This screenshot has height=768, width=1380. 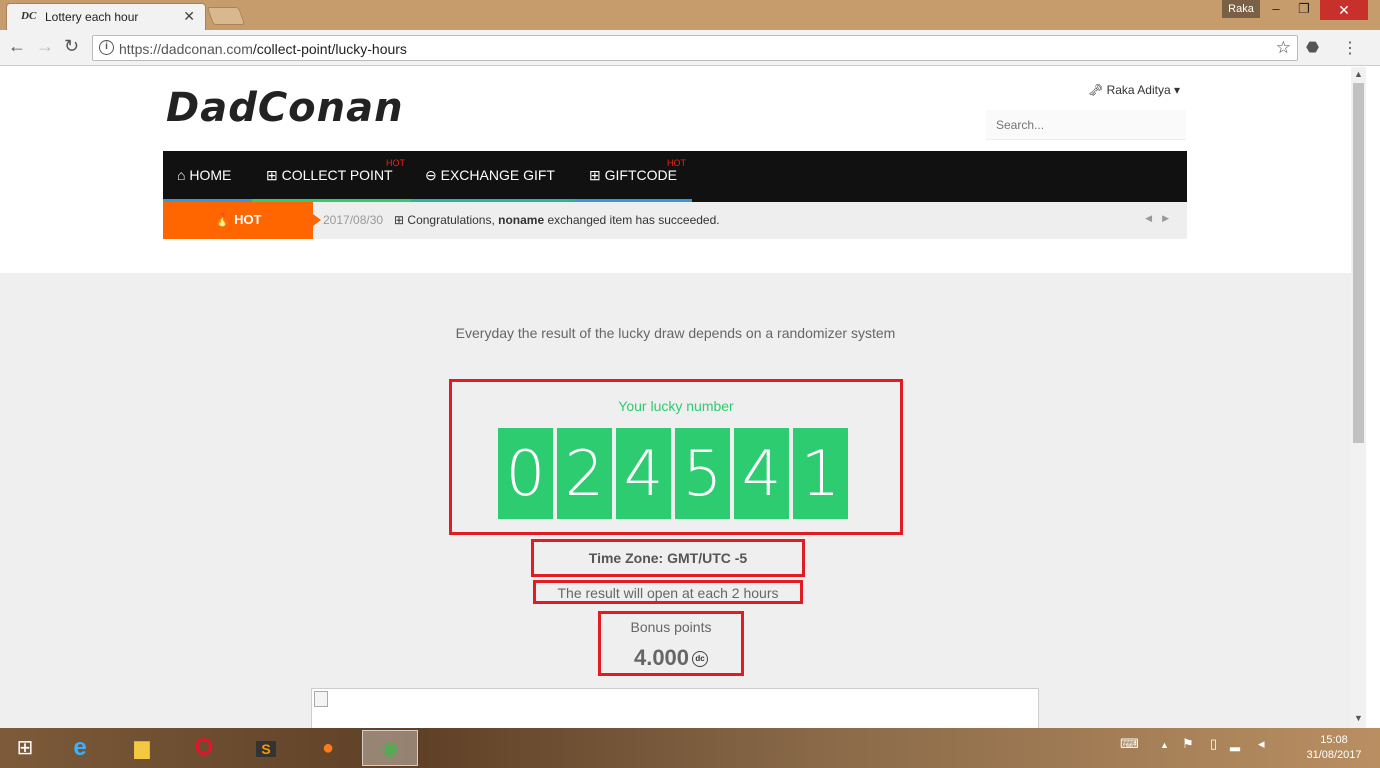 I want to click on bonus-box: Bonus points 4.000 dc, so click(x=671, y=643).